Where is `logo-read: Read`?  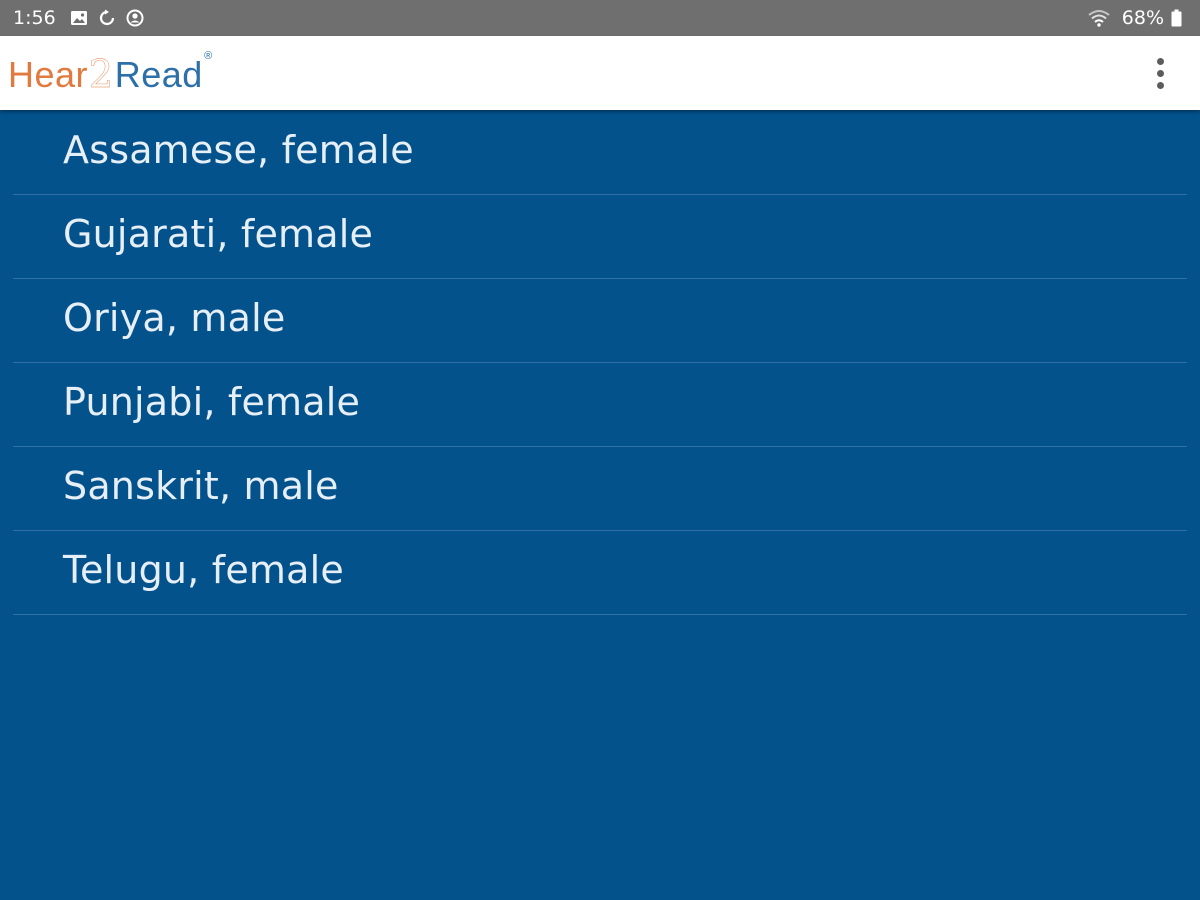
logo-read: Read is located at coordinates (158, 74).